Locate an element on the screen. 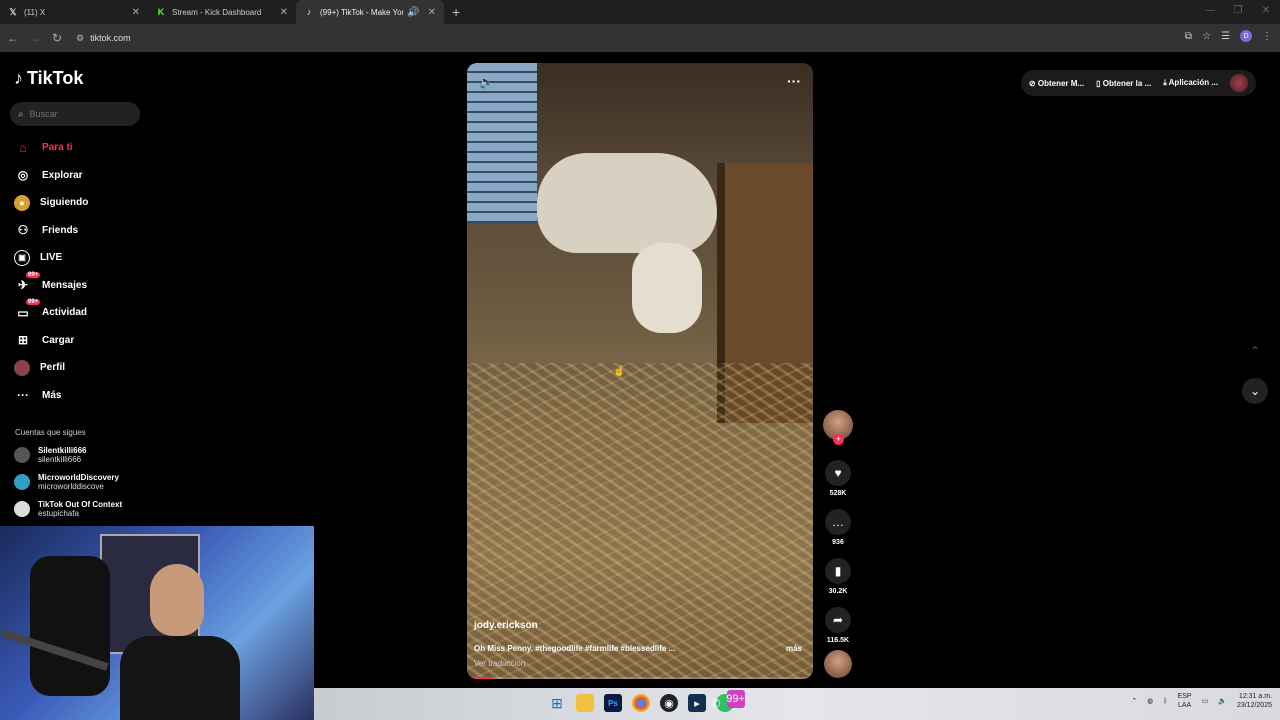  share-button: ➦ is located at coordinates (838, 620).